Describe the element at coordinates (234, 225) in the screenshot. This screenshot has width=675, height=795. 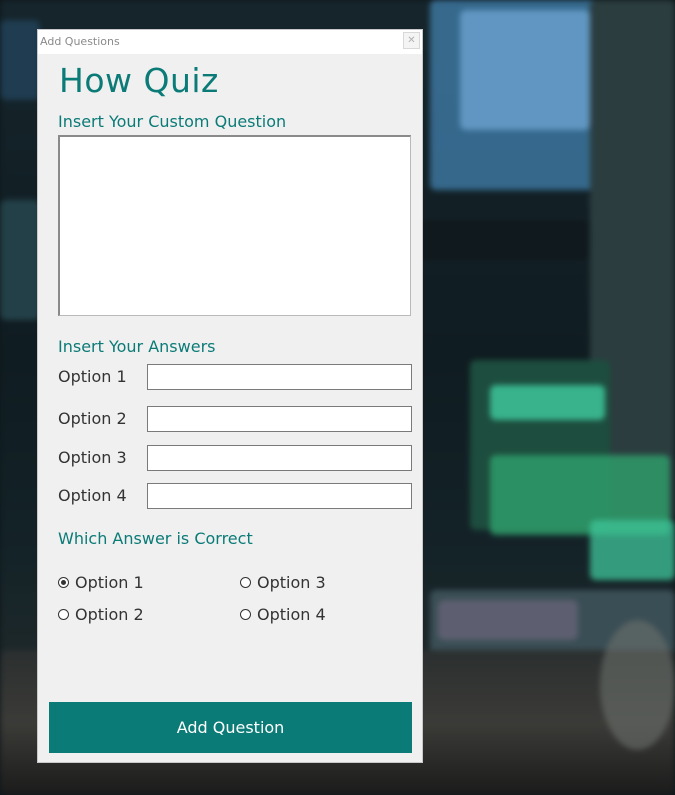
I see `question-textarea` at that location.